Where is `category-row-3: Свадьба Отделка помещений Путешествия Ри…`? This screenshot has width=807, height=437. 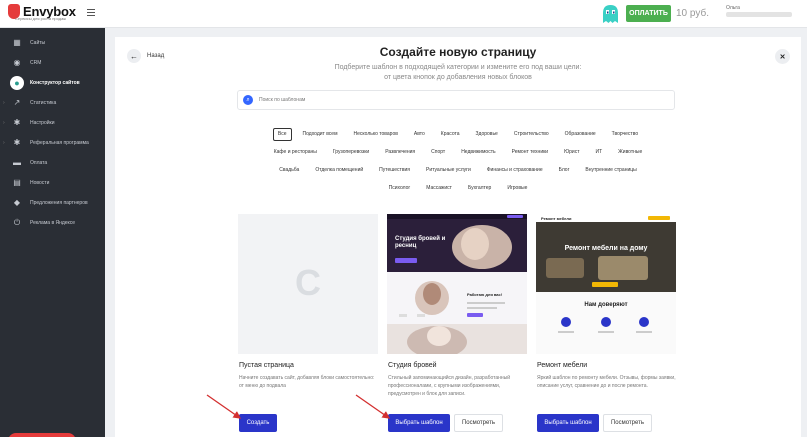
category-row-3: Свадьба Отделка помещений Путешествия Ри… is located at coordinates (458, 170).